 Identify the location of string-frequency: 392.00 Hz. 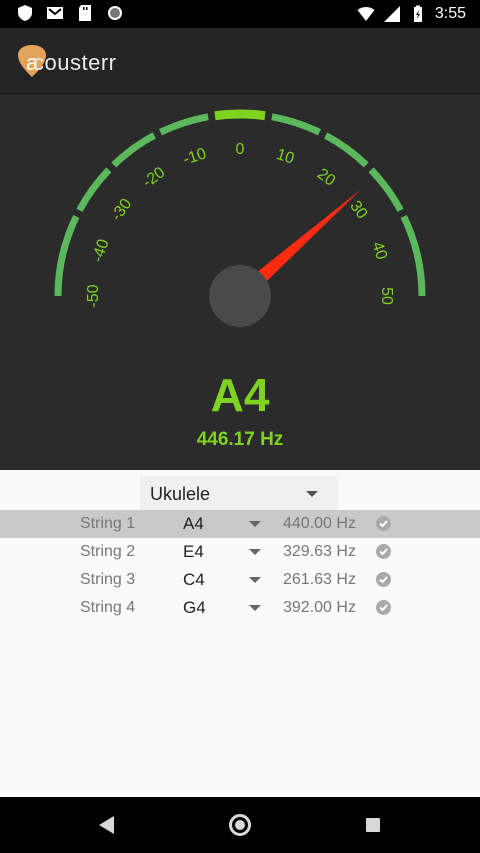
(319, 607).